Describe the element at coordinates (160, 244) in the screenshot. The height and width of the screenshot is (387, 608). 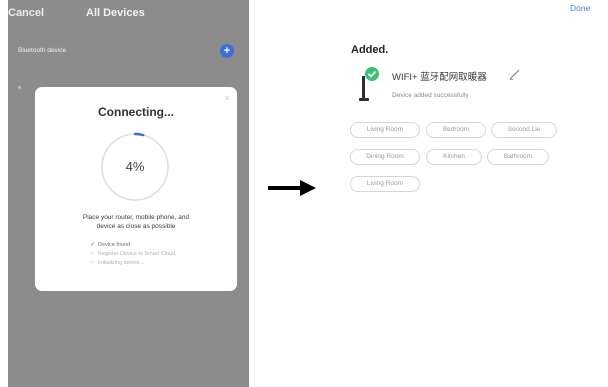
I see `step-device-found: ✓ Device found` at that location.